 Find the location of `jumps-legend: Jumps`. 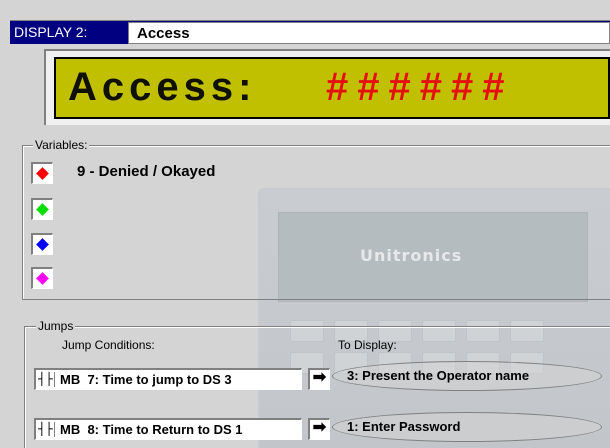

jumps-legend: Jumps is located at coordinates (56, 326).